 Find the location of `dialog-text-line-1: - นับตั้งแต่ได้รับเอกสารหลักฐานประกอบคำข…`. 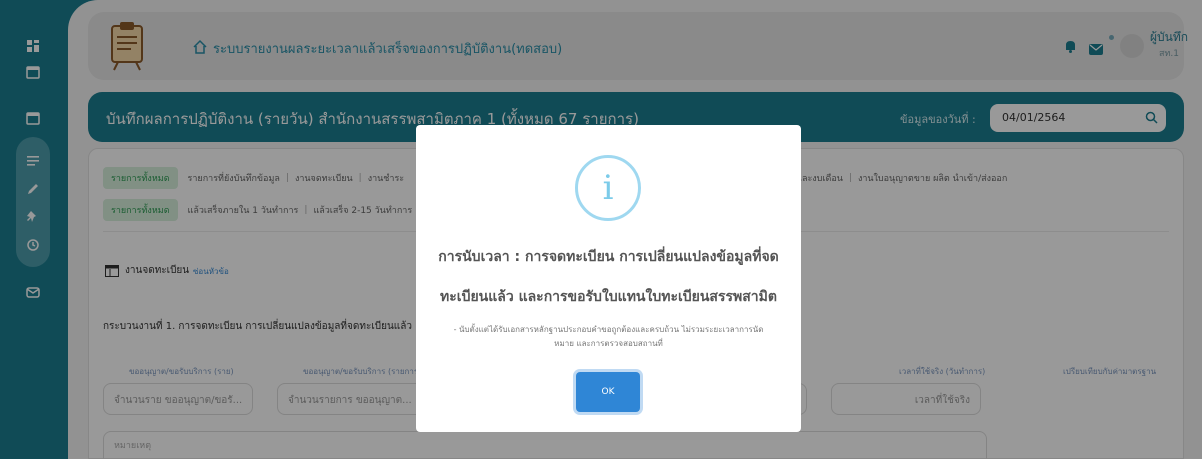

dialog-text-line-1: - นับตั้งแต่ได้รับเอกสารหลักฐานประกอบคำข… is located at coordinates (608, 329).